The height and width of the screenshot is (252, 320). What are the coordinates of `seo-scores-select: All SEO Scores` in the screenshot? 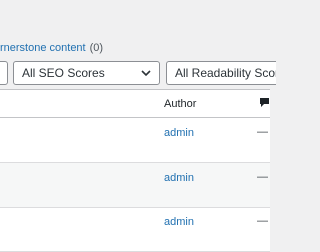 It's located at (86, 73).